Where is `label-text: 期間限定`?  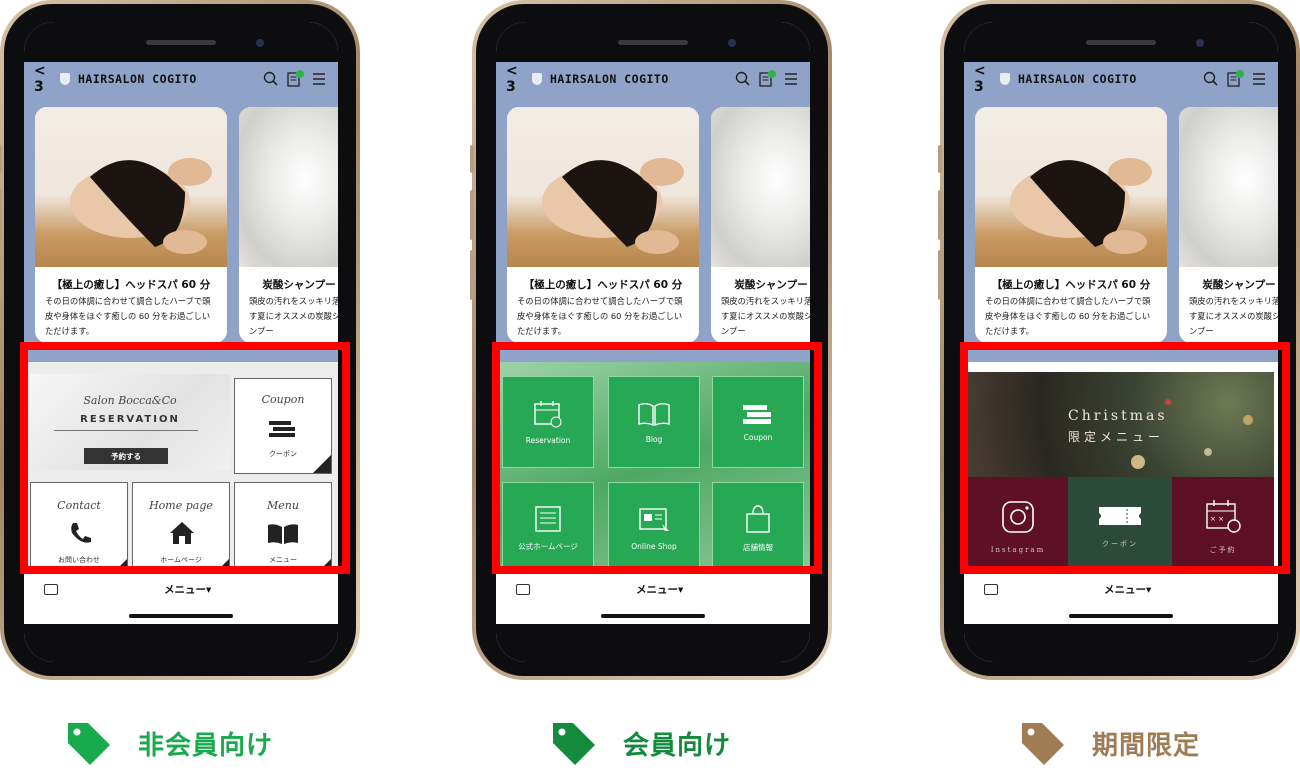 label-text: 期間限定 is located at coordinates (1146, 745).